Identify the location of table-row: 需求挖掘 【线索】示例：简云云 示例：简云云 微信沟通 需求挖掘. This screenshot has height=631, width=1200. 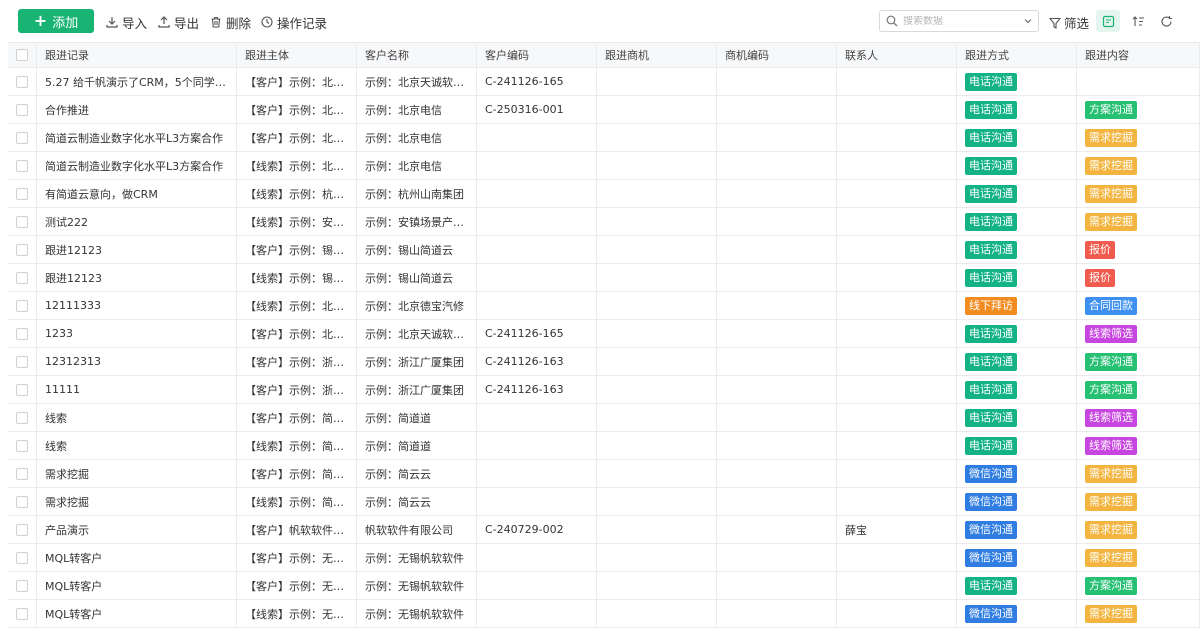
(604, 502).